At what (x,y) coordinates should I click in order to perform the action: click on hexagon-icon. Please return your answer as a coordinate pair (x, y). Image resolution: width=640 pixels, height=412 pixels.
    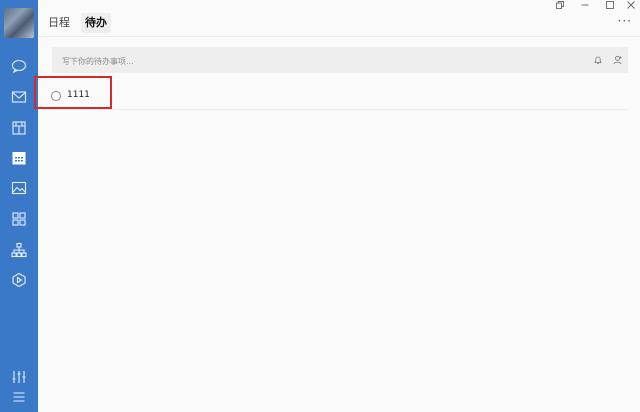
    Looking at the image, I should click on (19, 280).